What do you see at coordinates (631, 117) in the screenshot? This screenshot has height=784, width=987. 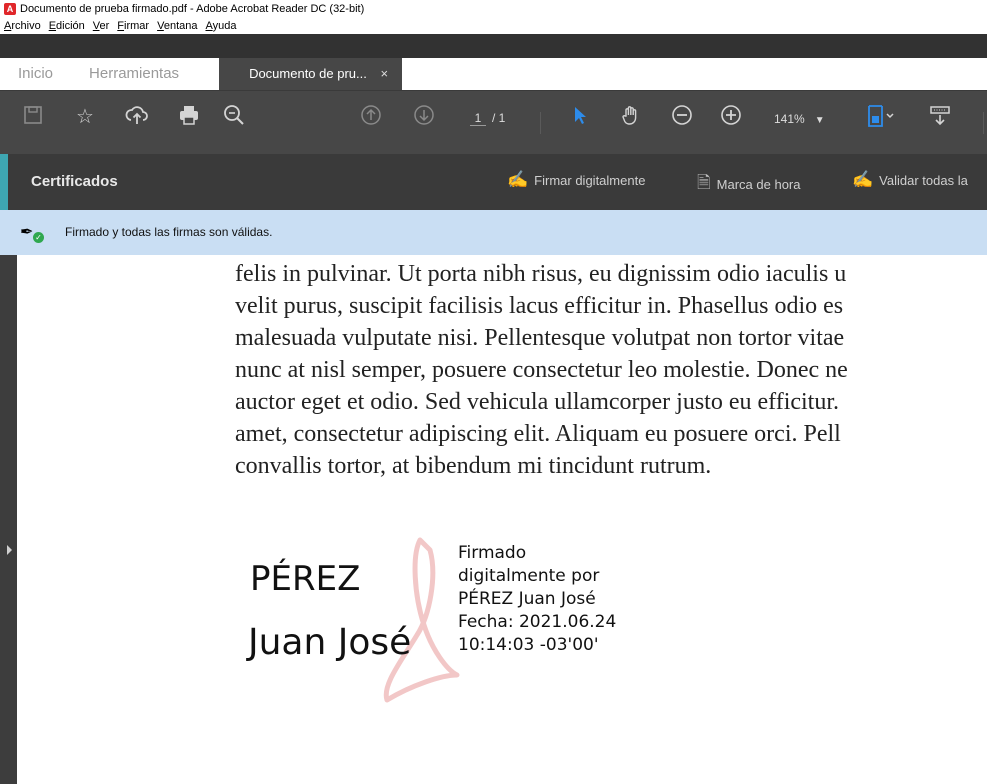 I see `hand-icon` at bounding box center [631, 117].